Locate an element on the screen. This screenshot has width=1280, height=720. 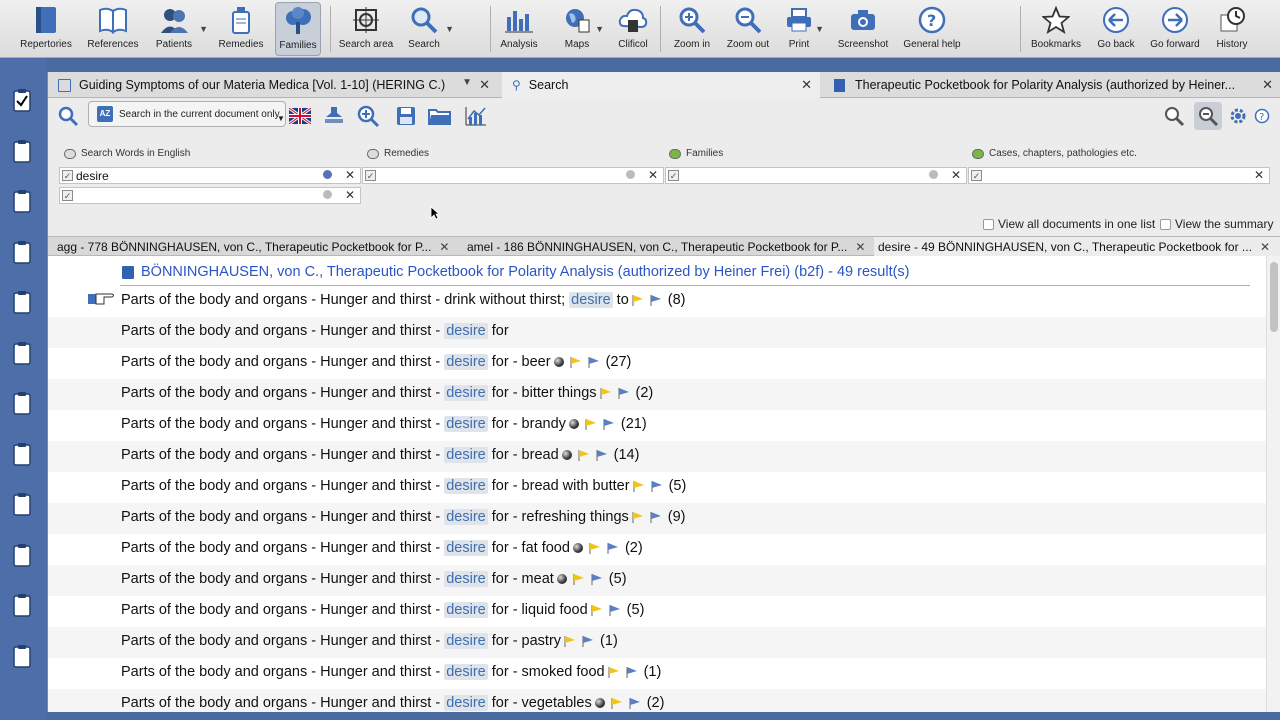
cases-field: ✓ ✕ is located at coordinates (1119, 175).